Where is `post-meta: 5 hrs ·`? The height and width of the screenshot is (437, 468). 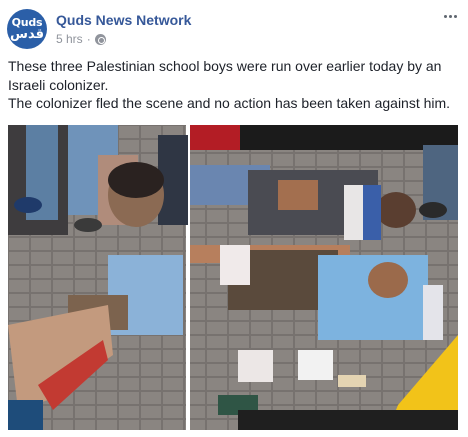 post-meta: 5 hrs · is located at coordinates (81, 39).